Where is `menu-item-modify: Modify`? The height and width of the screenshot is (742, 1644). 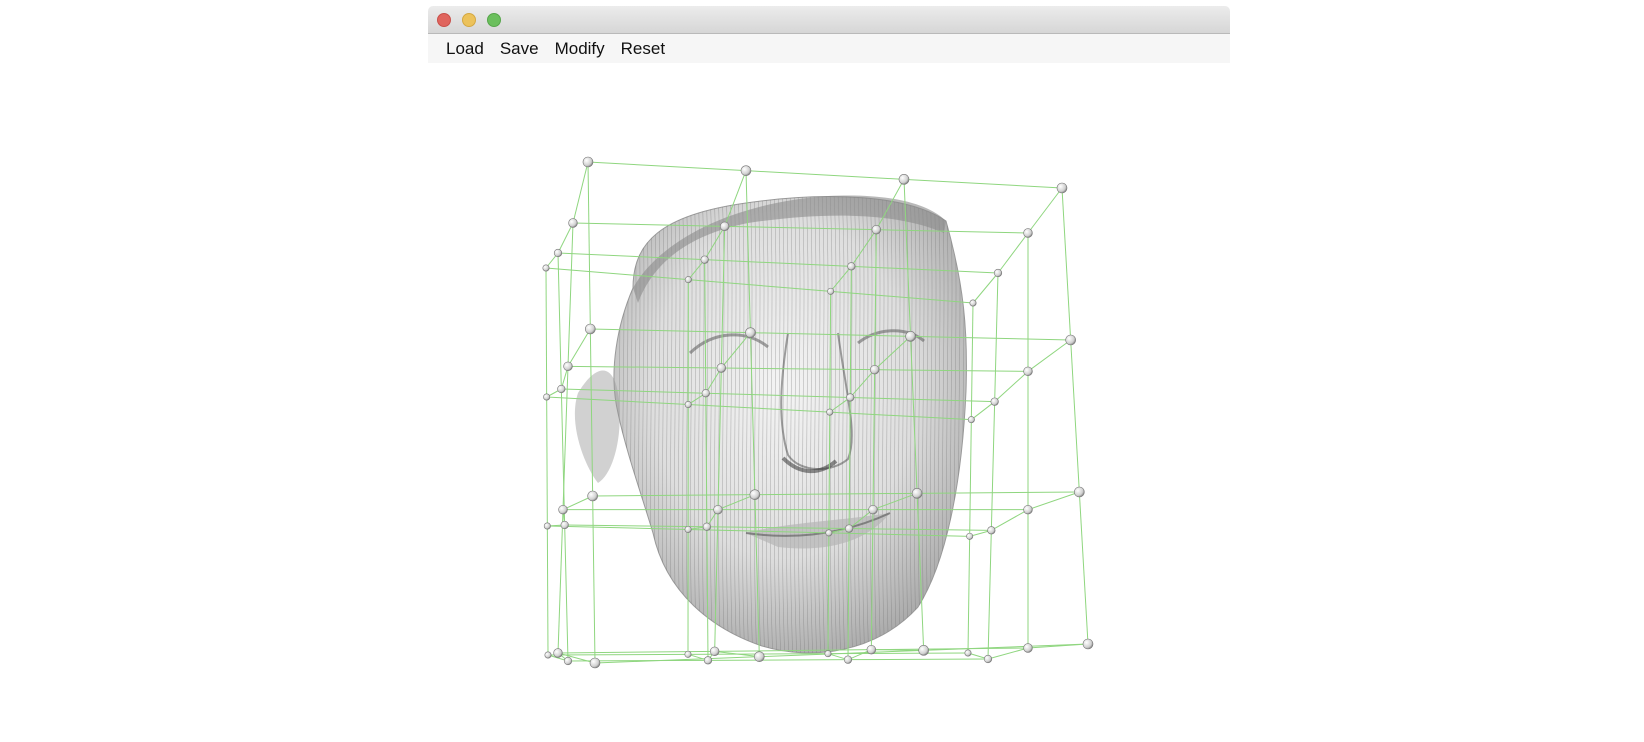
menu-item-modify: Modify is located at coordinates (580, 48).